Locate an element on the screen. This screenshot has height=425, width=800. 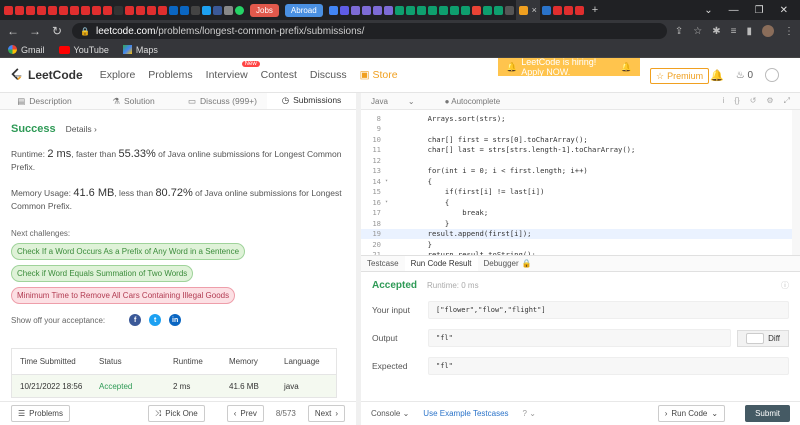
leetcode-logo: LeetCode is located at coordinates (46, 75).